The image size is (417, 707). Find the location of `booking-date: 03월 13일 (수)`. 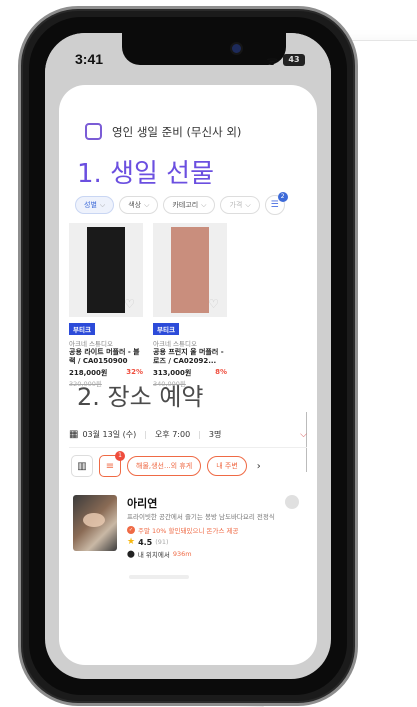

booking-date: 03월 13일 (수) is located at coordinates (109, 434).